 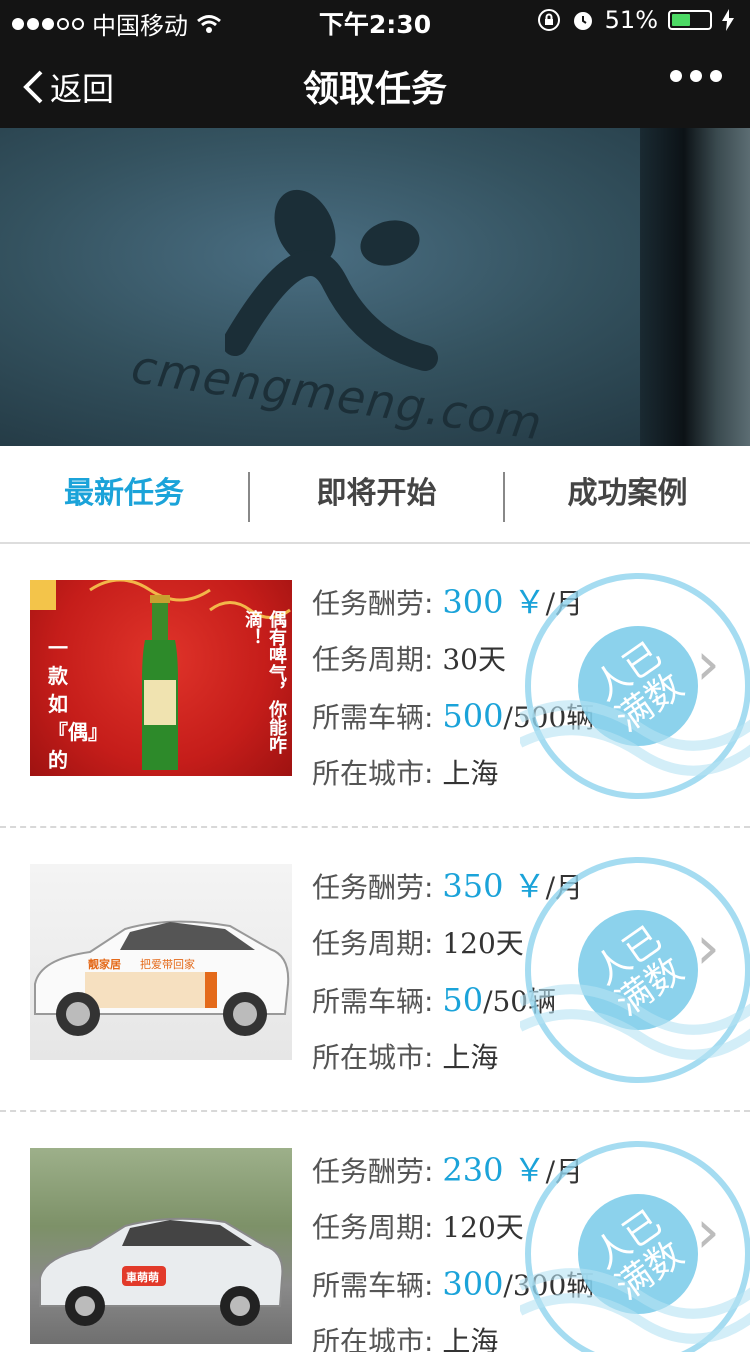 What do you see at coordinates (627, 494) in the screenshot?
I see `tab-cases: 成功案例` at bounding box center [627, 494].